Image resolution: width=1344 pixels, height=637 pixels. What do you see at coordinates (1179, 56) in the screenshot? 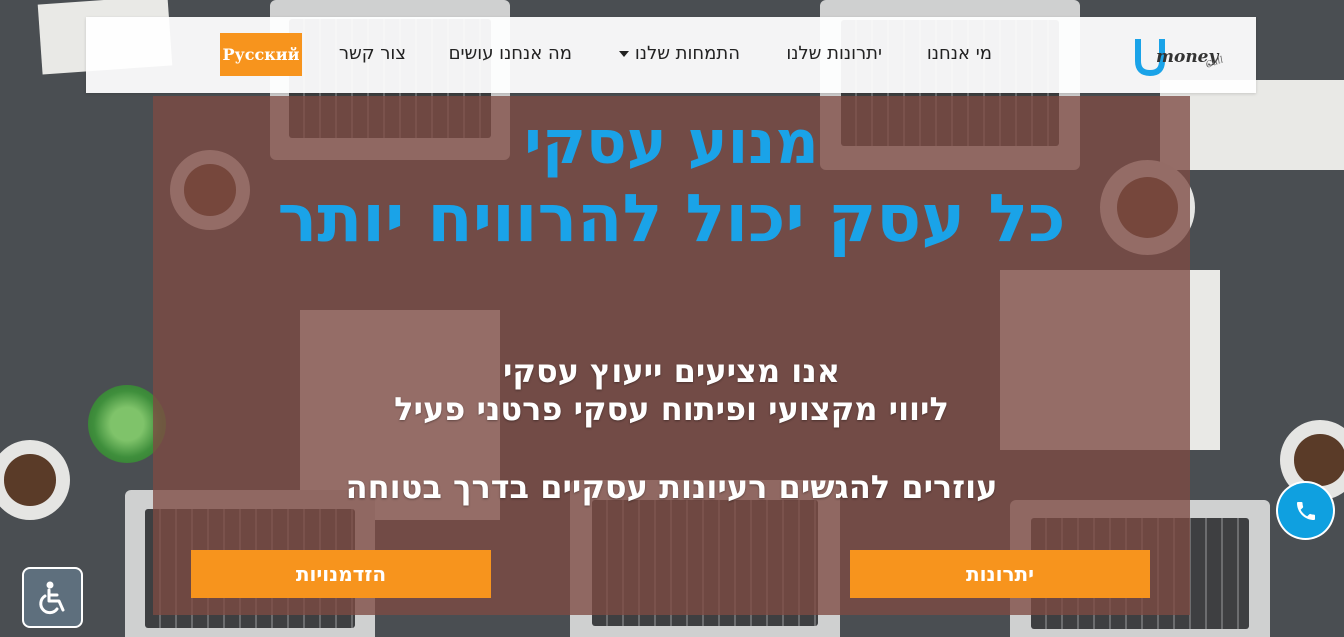
I see `umoney-logo: money Call` at bounding box center [1179, 56].